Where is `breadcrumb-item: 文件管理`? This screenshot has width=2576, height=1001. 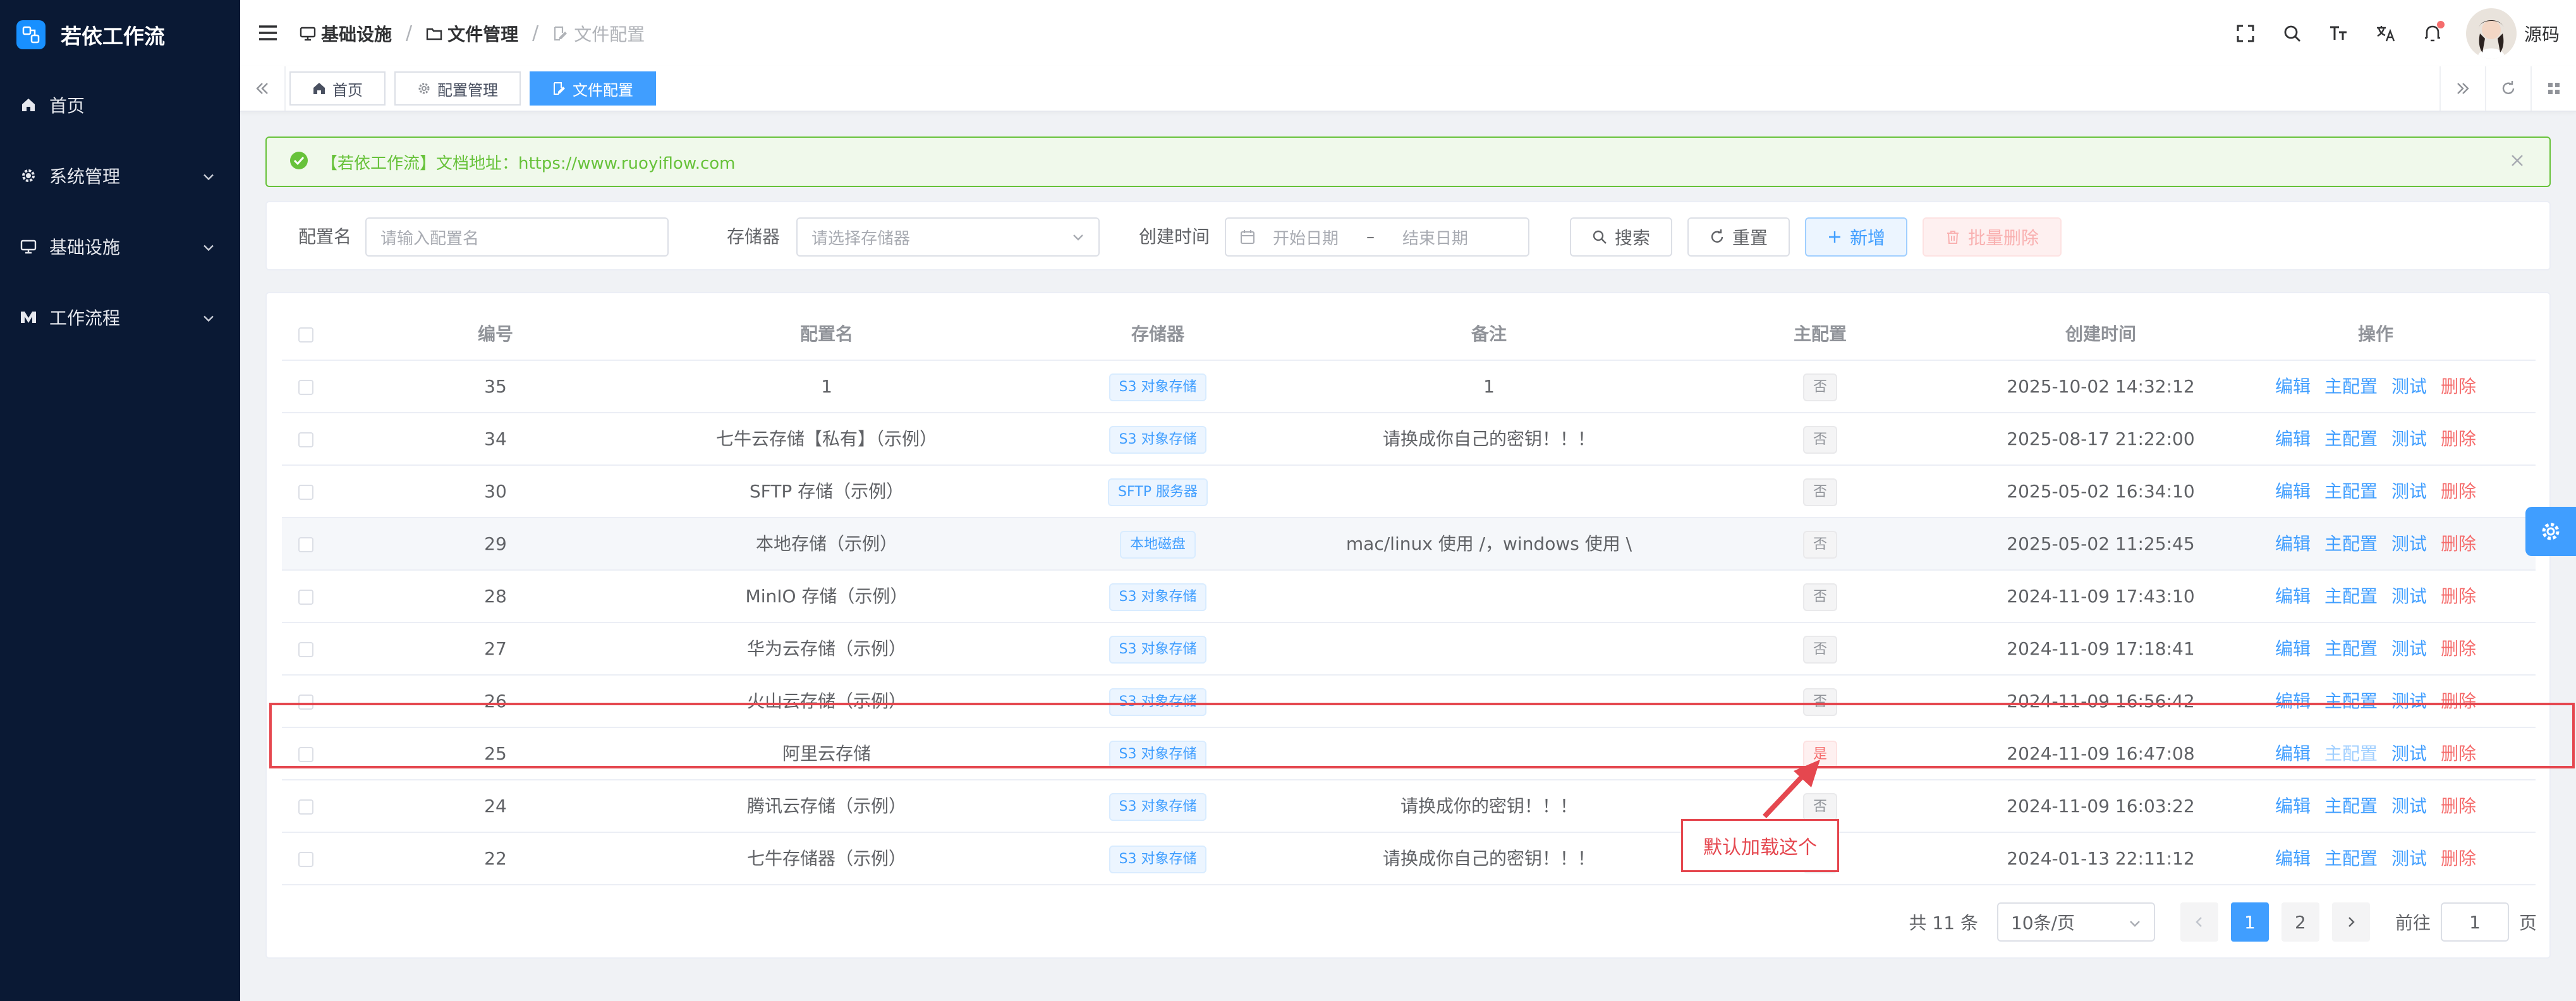 breadcrumb-item: 文件管理 is located at coordinates (472, 33).